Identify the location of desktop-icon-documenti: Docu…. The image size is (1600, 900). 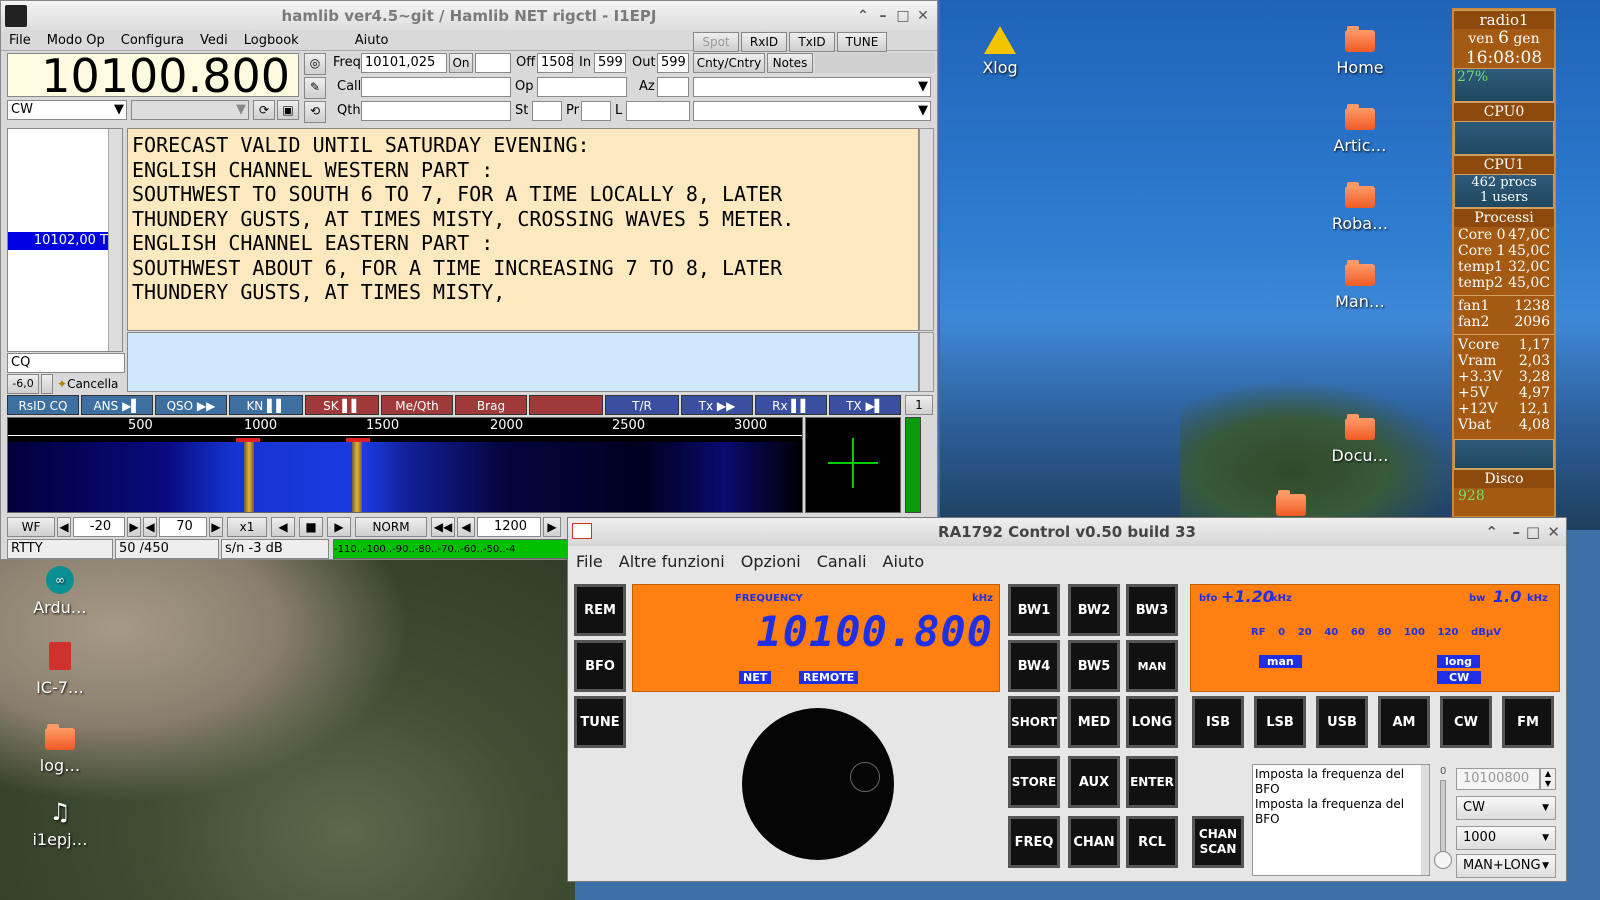
(1360, 439).